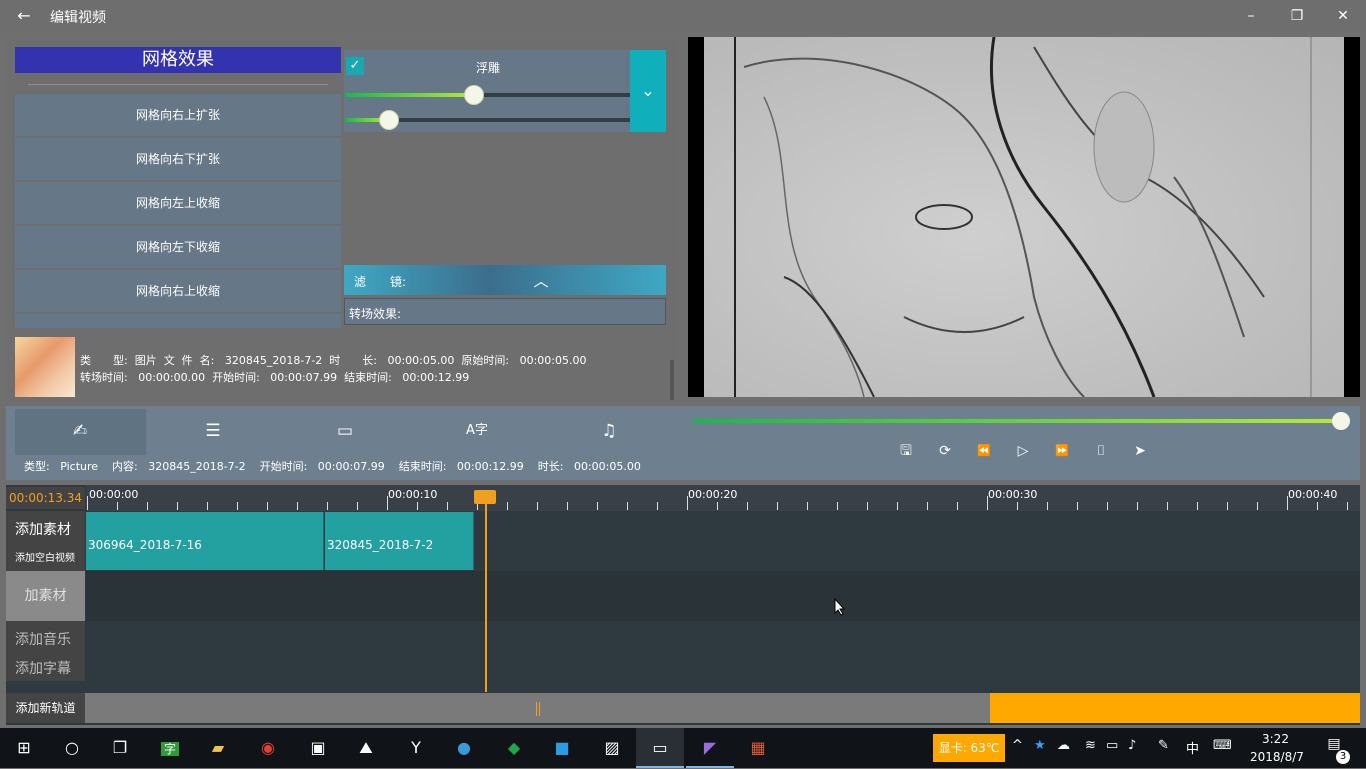  What do you see at coordinates (514, 748) in the screenshot?
I see `green-app-icon: ◆` at bounding box center [514, 748].